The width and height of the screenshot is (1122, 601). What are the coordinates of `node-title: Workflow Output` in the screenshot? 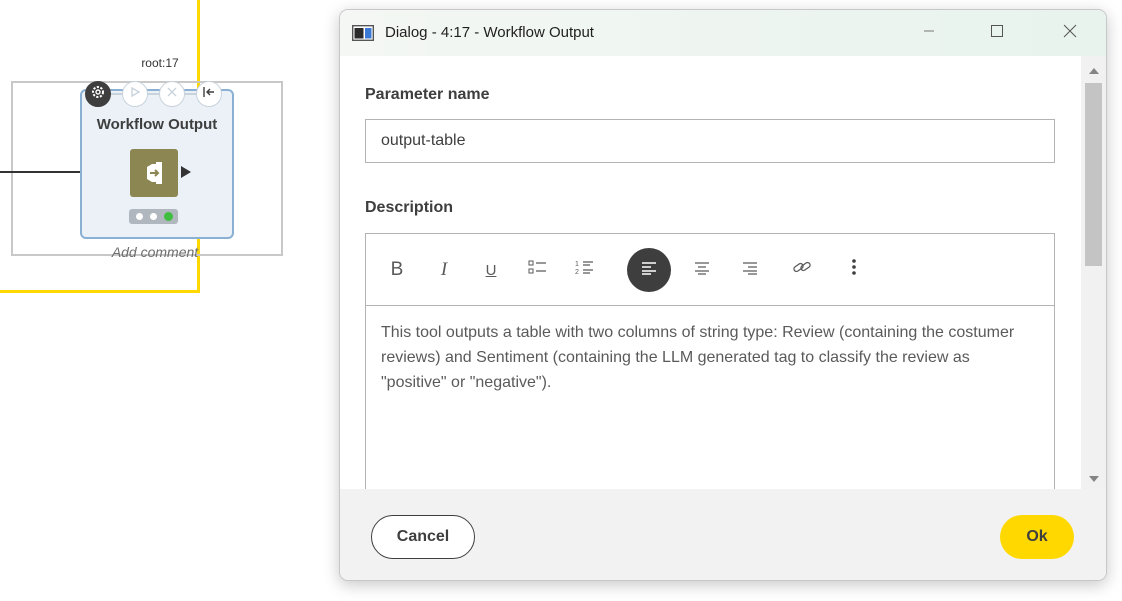 It's located at (157, 124).